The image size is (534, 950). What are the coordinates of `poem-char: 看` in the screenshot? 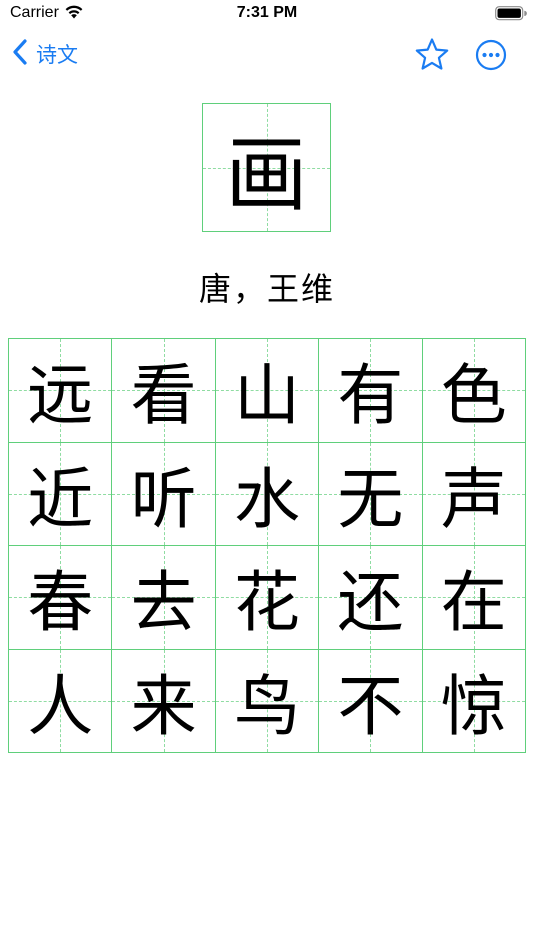 It's located at (163, 396).